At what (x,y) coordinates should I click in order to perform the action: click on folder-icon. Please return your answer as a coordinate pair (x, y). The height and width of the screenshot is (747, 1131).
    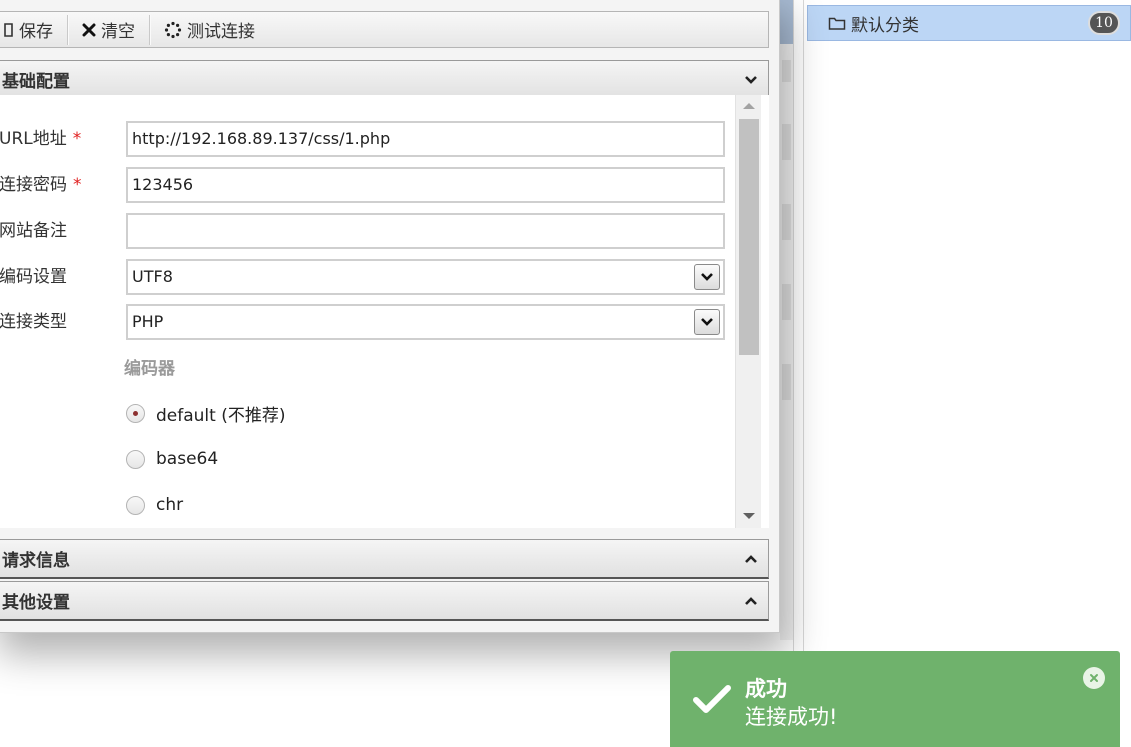
    Looking at the image, I should click on (837, 23).